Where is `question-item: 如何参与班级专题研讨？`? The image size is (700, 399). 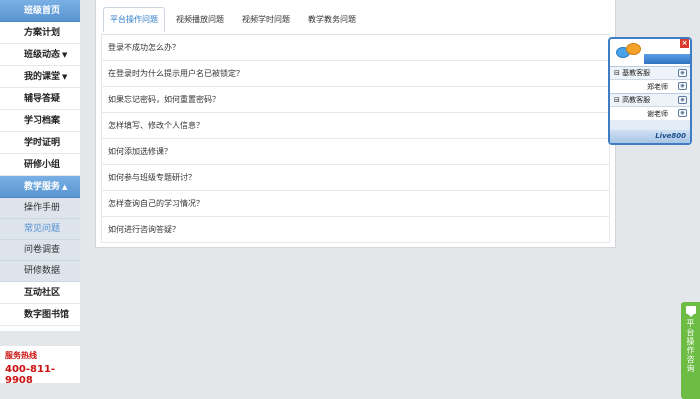
question-item: 如何参与班级专题研讨？ is located at coordinates (355, 178).